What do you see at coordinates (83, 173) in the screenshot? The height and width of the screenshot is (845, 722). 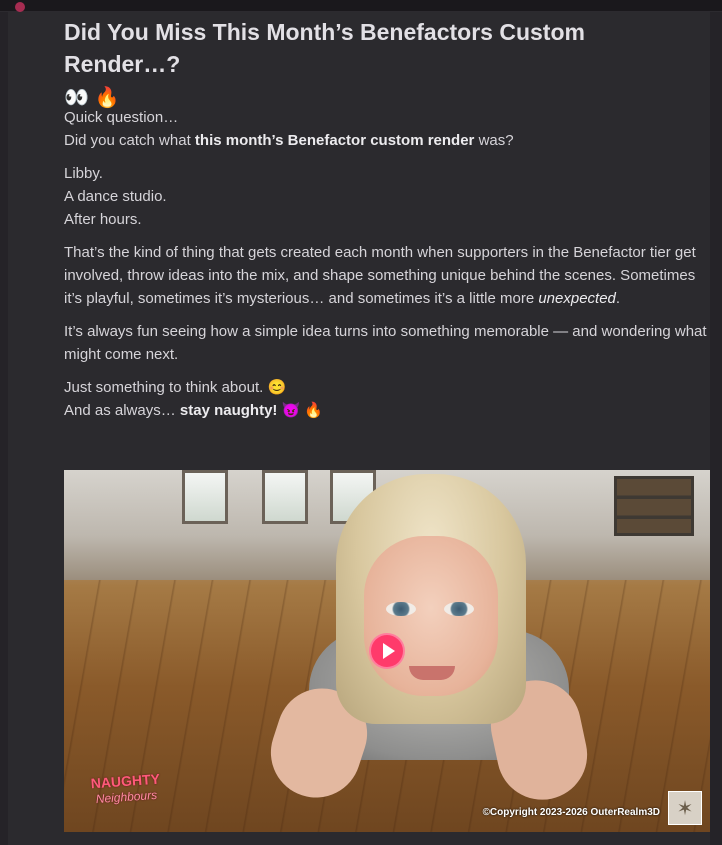 I see `p2-line1: Libby.` at bounding box center [83, 173].